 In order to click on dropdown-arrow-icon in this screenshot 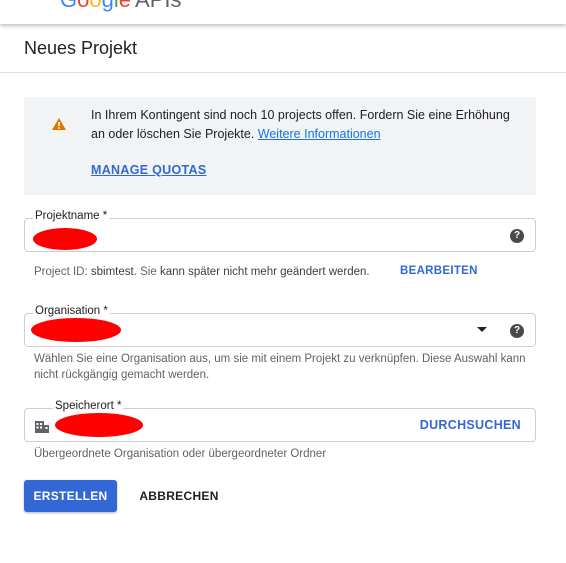, I will do `click(482, 329)`.